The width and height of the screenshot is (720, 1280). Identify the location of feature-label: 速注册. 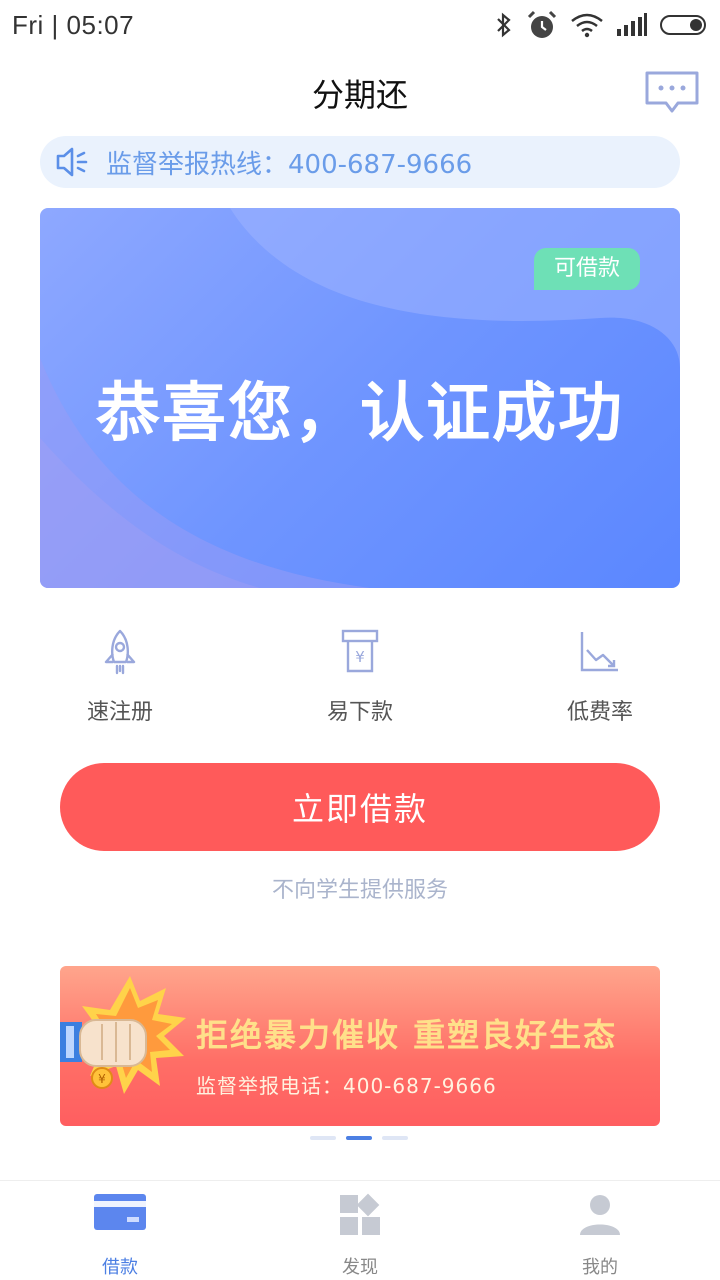
(119, 712).